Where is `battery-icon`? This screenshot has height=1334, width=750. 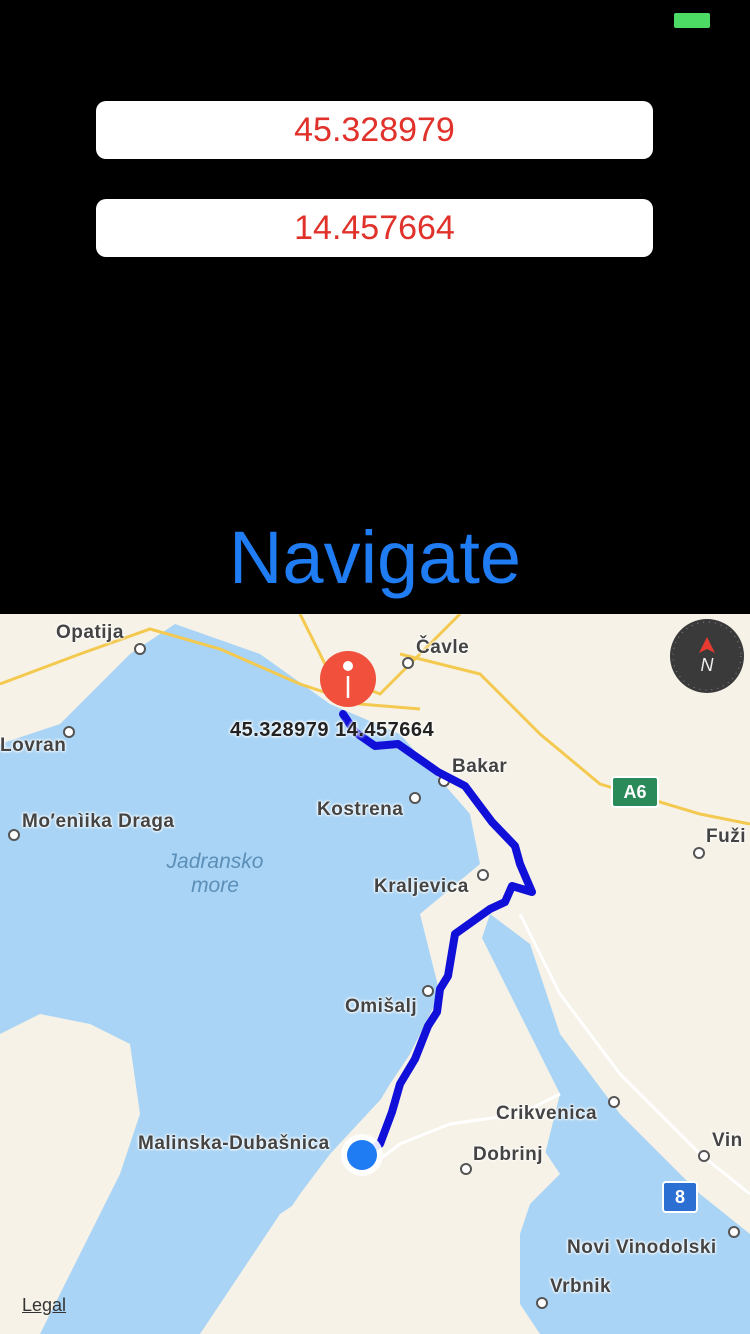
battery-icon is located at coordinates (692, 20).